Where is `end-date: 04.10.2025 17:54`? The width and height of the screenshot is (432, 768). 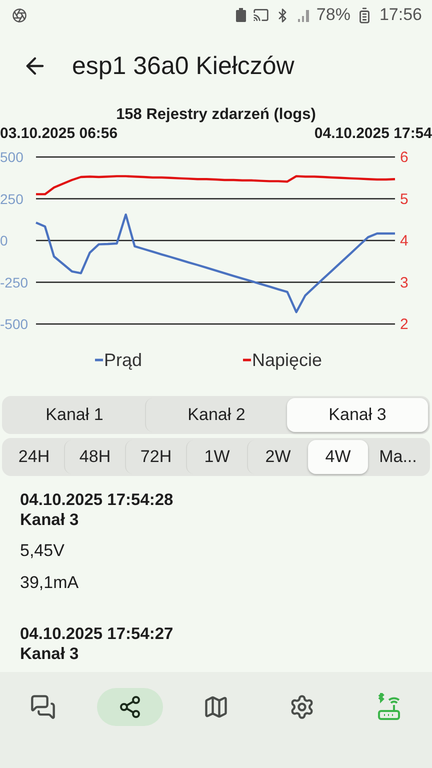 end-date: 04.10.2025 17:54 is located at coordinates (373, 133).